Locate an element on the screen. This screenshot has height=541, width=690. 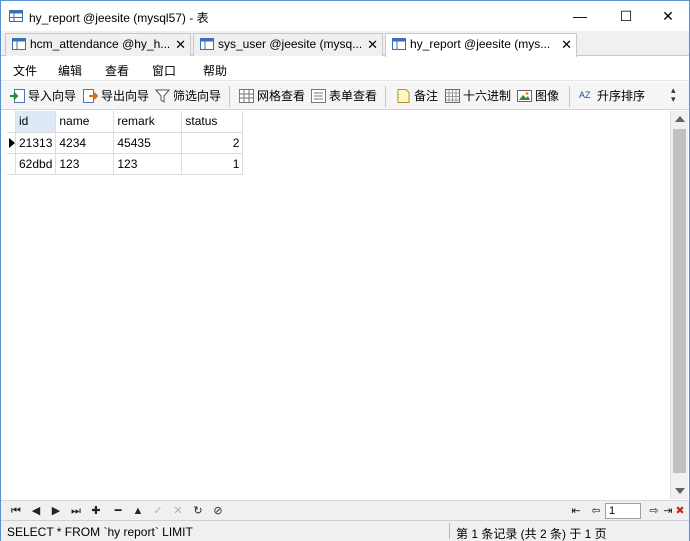
image-label: 图像 is located at coordinates (547, 96).